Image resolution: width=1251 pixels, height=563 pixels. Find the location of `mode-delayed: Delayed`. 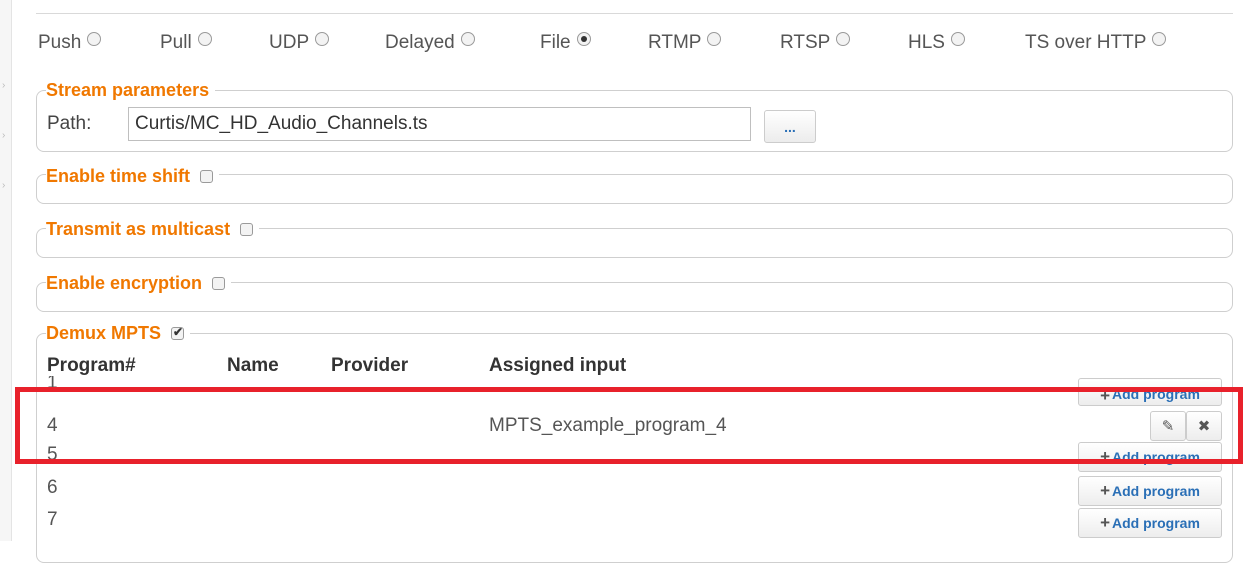

mode-delayed: Delayed is located at coordinates (430, 43).